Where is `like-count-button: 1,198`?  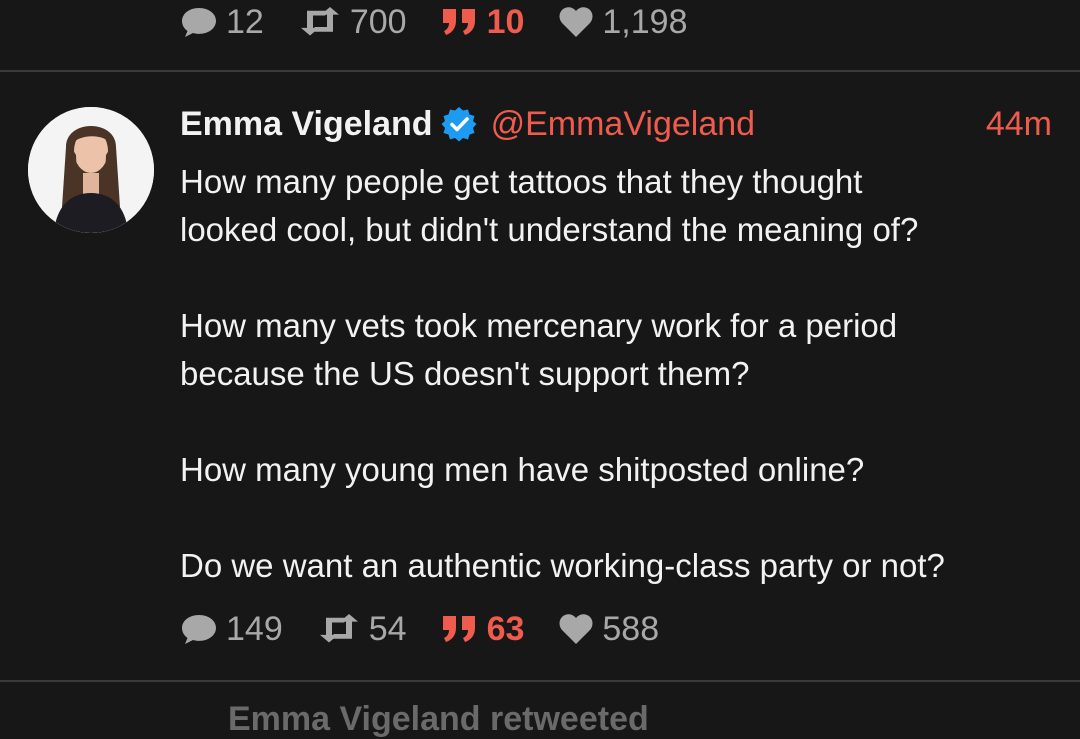 like-count-button: 1,198 is located at coordinates (622, 22).